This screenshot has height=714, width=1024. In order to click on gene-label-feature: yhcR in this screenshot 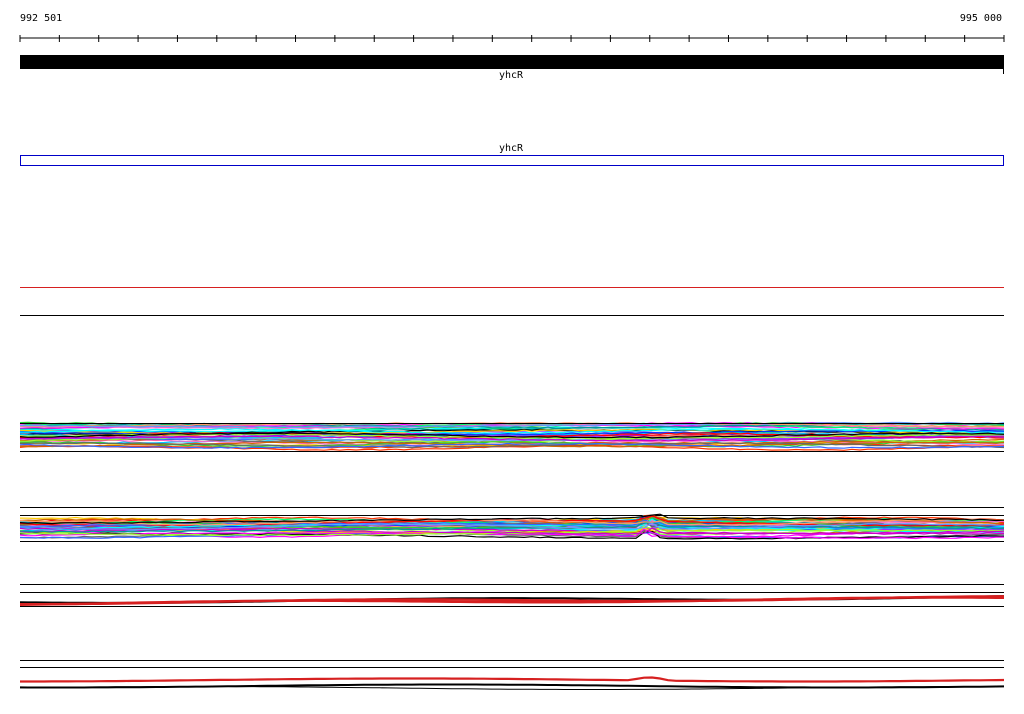, I will do `click(511, 148)`.